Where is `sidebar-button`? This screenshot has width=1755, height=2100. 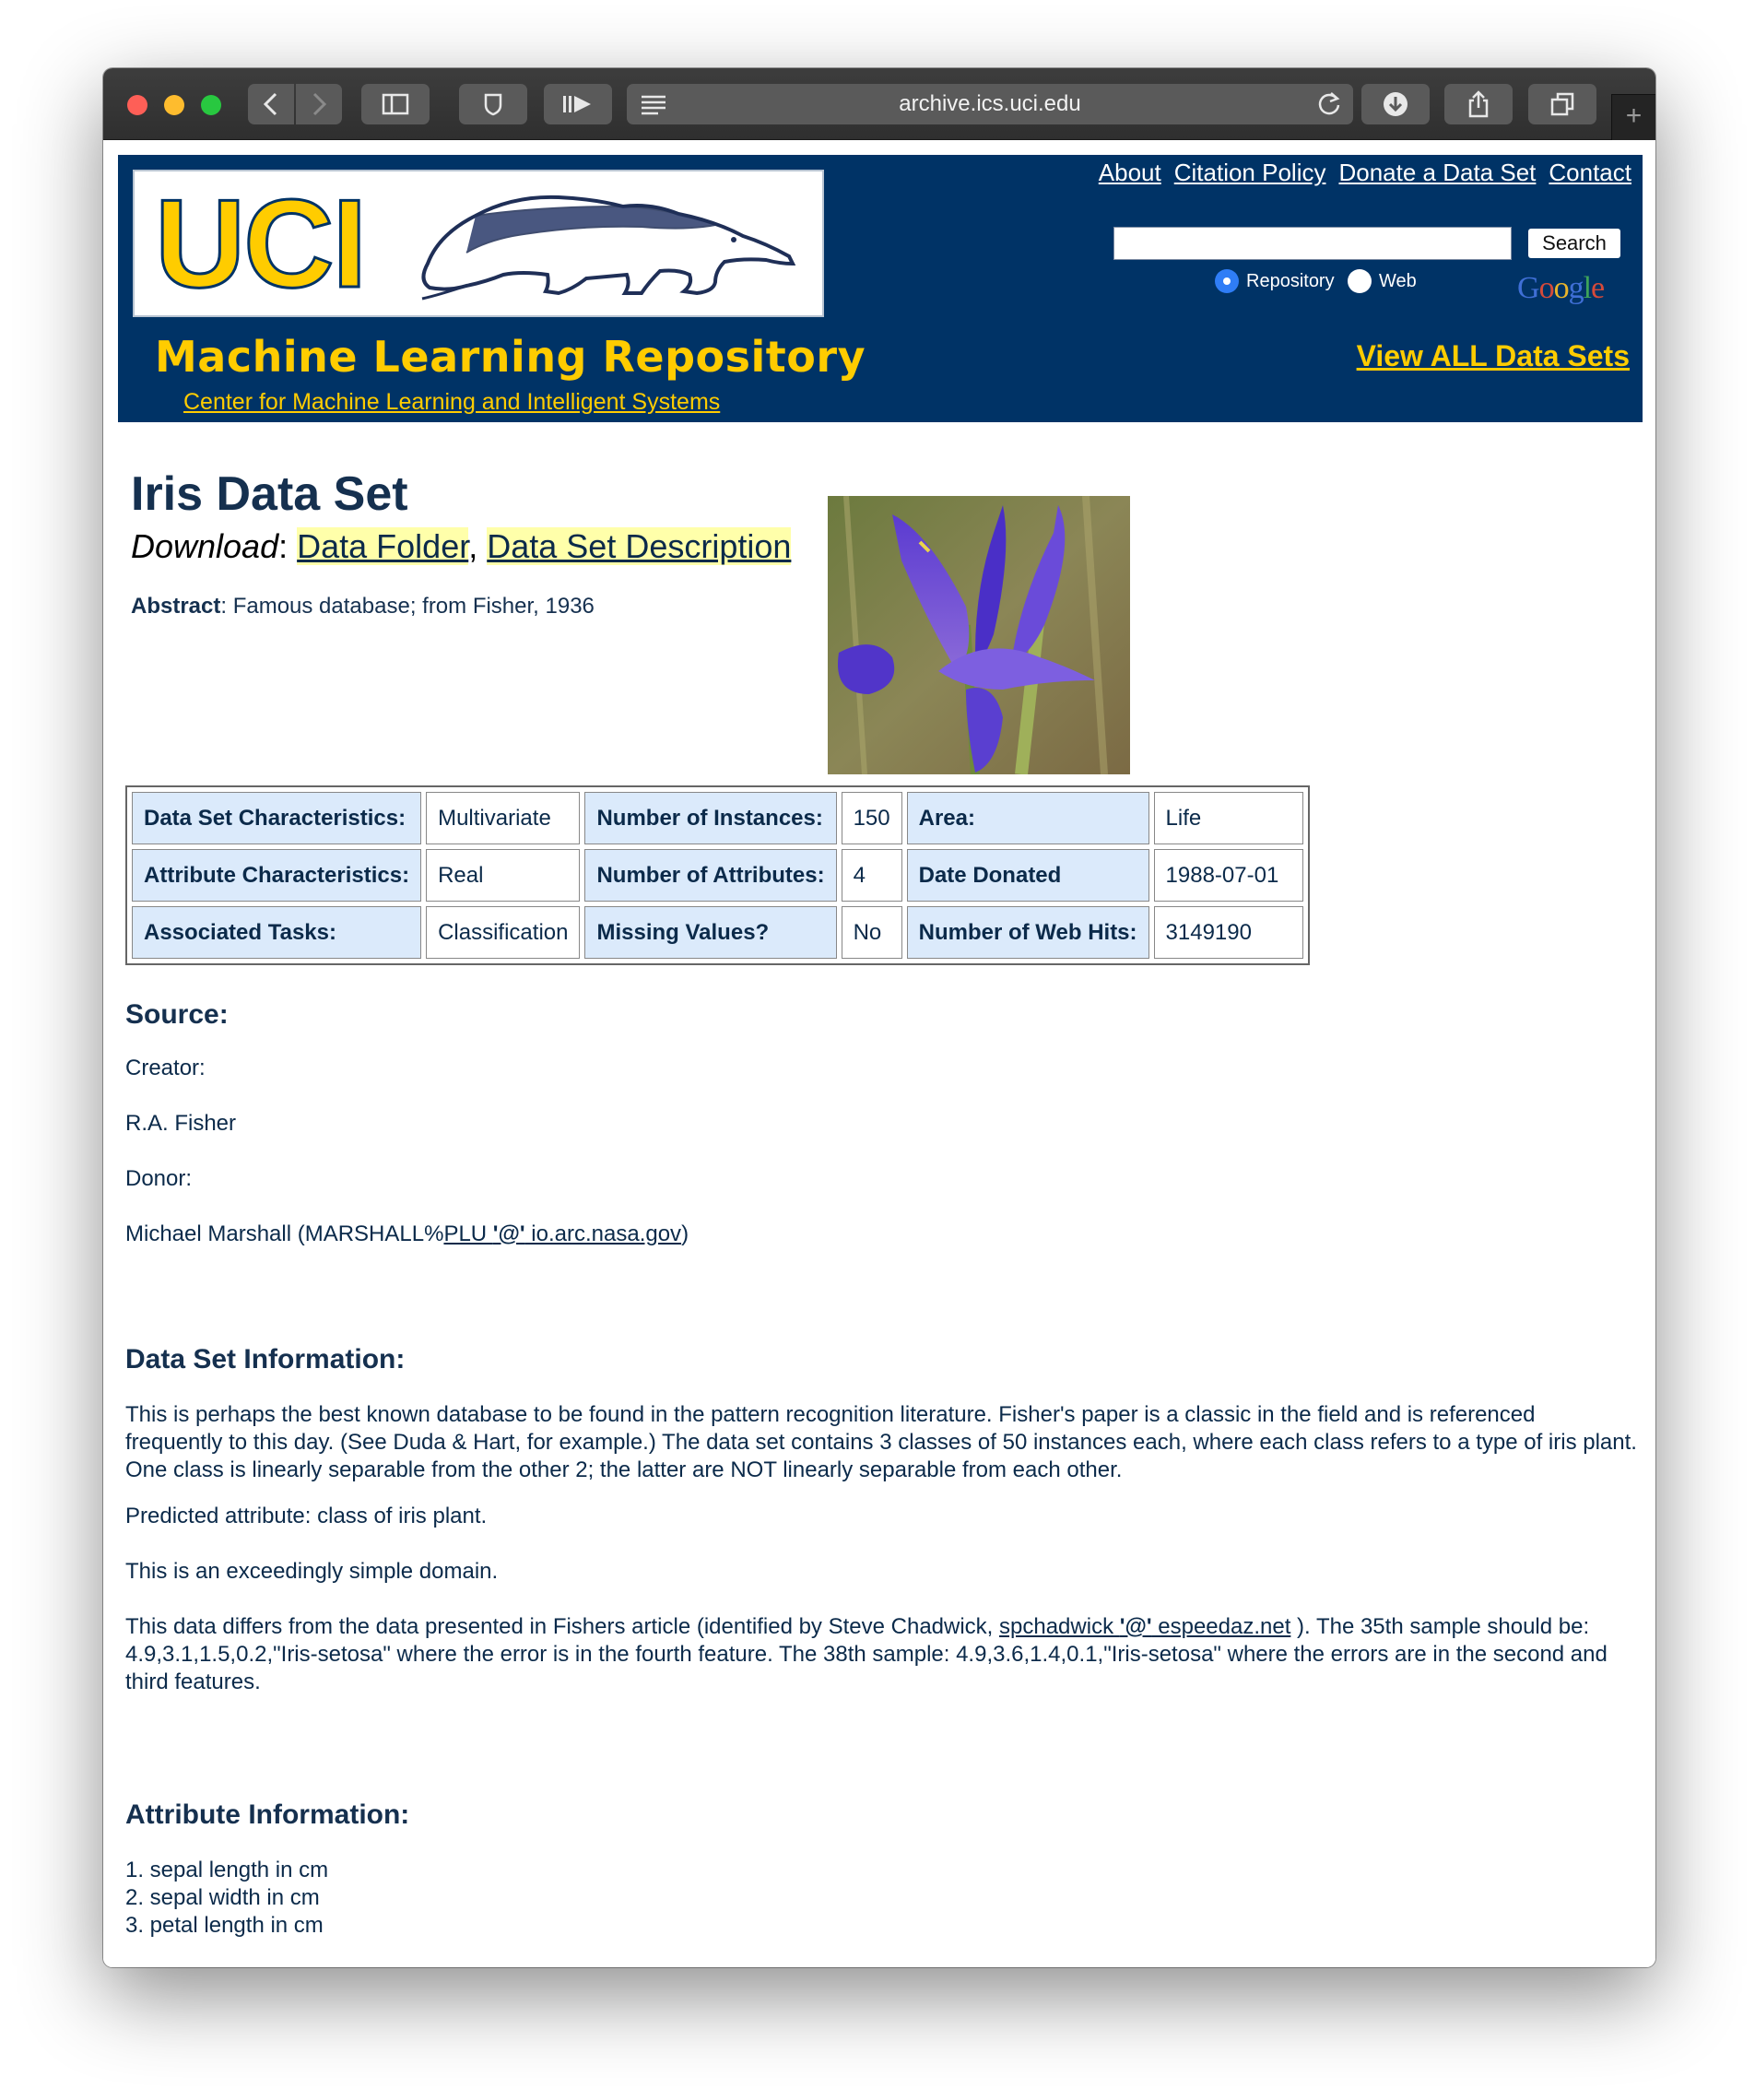 sidebar-button is located at coordinates (395, 104).